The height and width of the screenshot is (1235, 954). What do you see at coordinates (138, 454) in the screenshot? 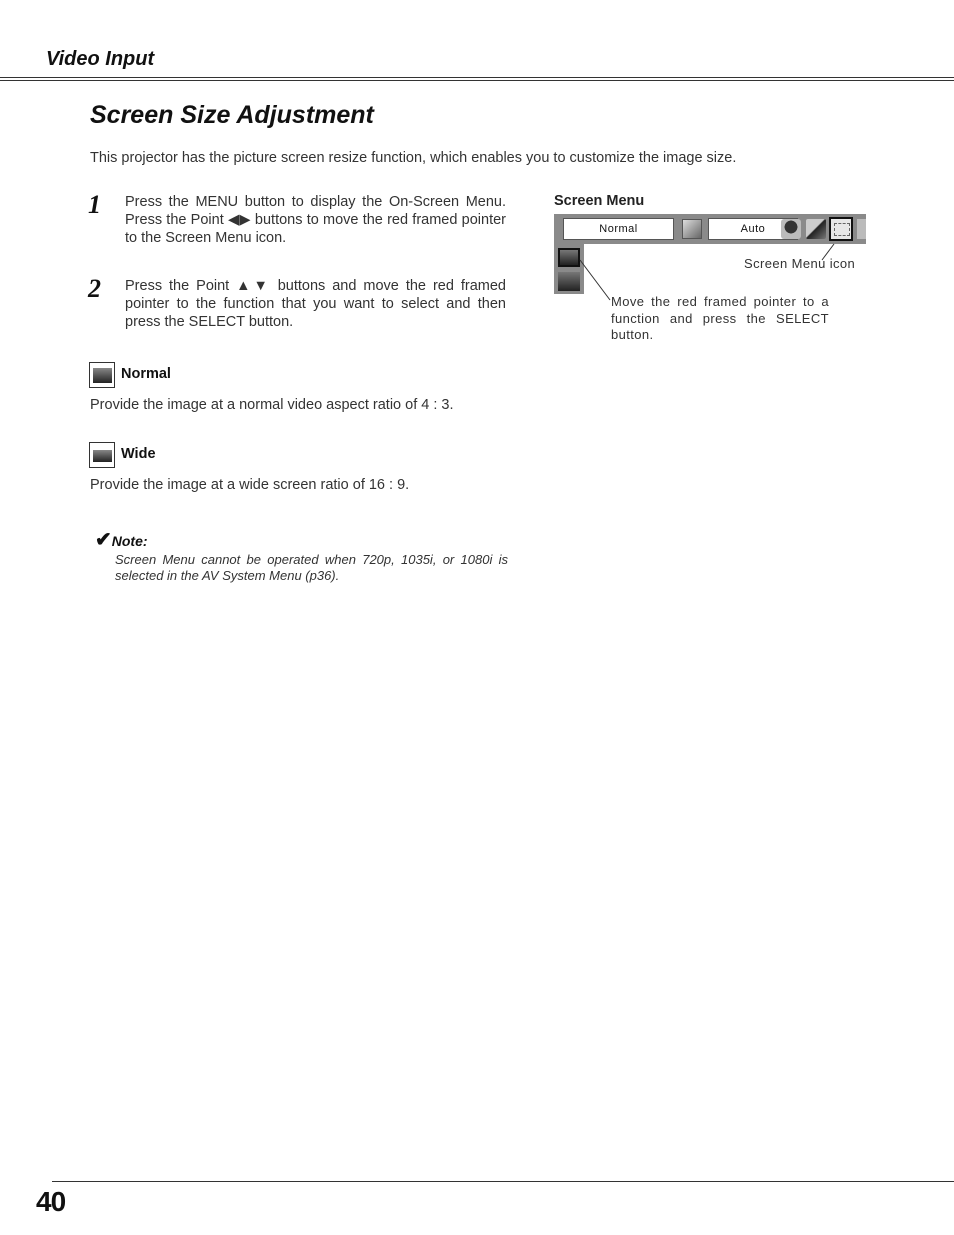
I see `wide-title: Wide` at bounding box center [138, 454].